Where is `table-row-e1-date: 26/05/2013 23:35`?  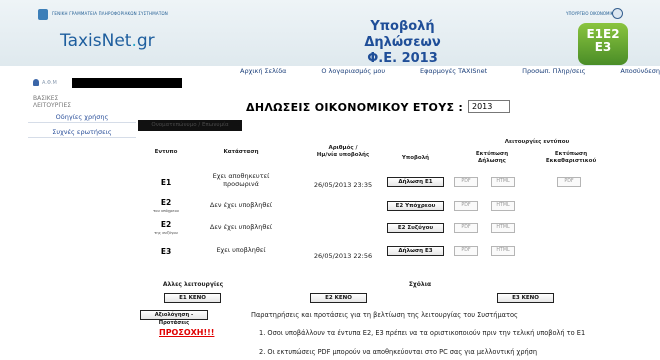 table-row-e1-date: 26/05/2013 23:35 is located at coordinates (343, 185).